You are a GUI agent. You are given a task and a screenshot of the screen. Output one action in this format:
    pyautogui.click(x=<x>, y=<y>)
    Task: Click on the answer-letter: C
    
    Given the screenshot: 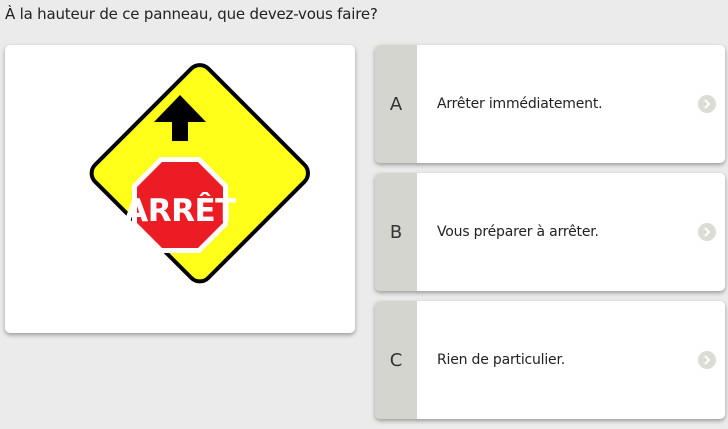 What is the action you would take?
    pyautogui.click(x=396, y=360)
    